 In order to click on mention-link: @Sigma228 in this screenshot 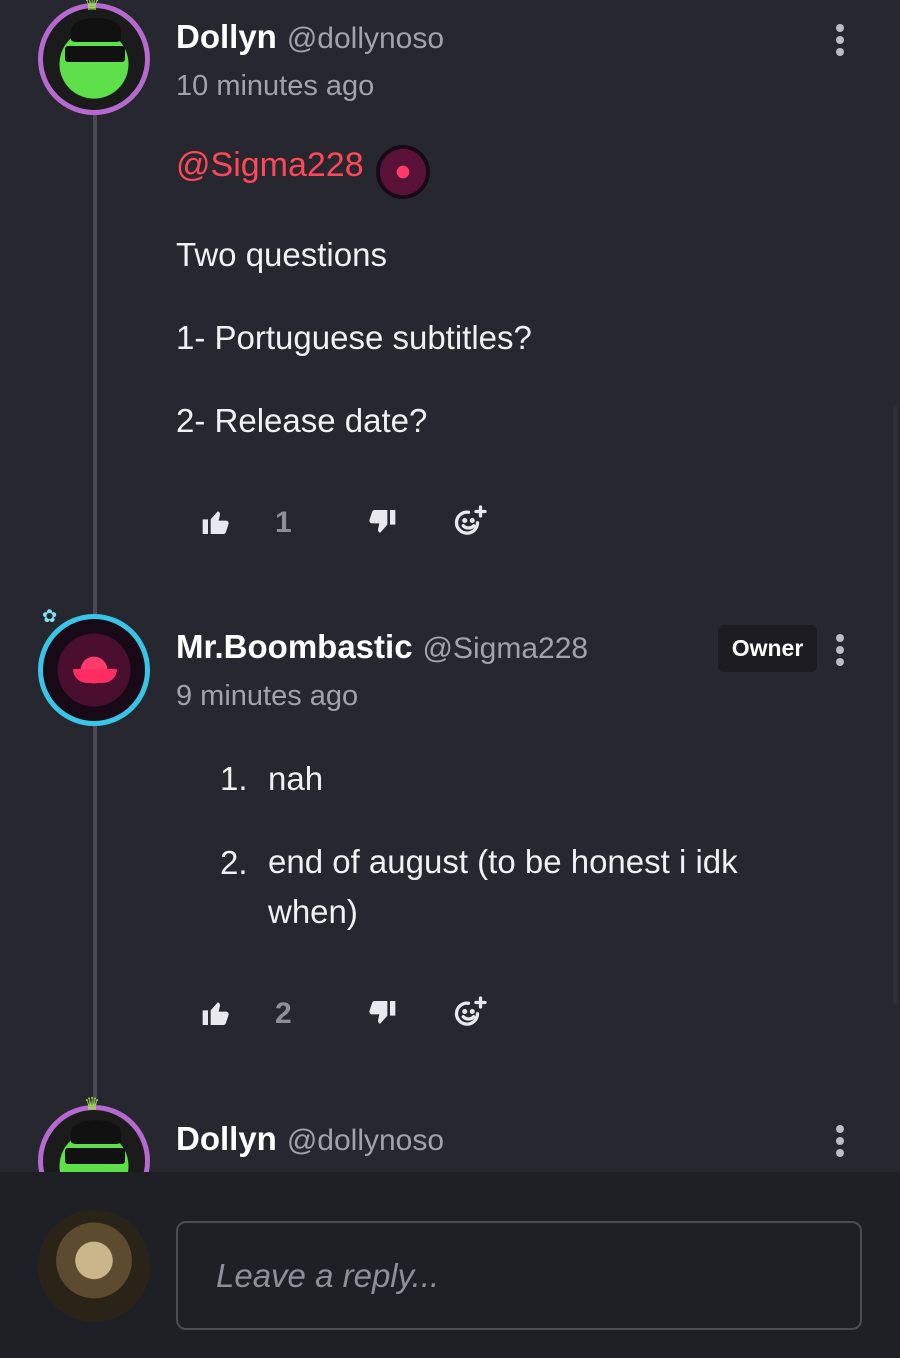, I will do `click(270, 165)`.